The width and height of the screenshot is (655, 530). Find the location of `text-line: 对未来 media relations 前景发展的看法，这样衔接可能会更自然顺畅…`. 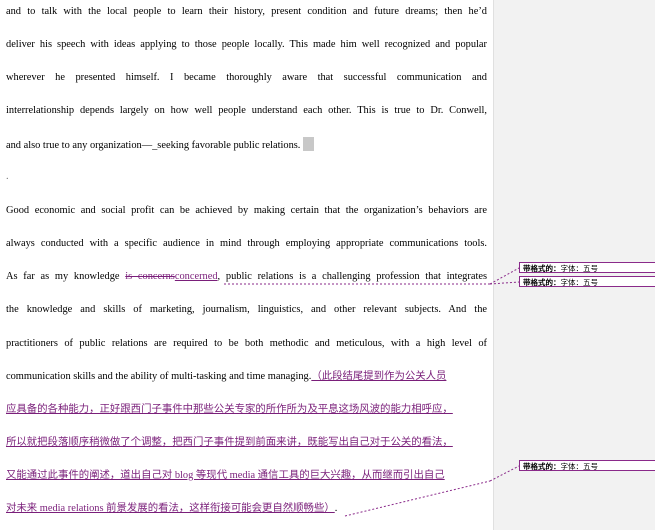

text-line: 对未来 media relations 前景发展的看法，这样衔接可能会更自然顺畅… is located at coordinates (246, 509).